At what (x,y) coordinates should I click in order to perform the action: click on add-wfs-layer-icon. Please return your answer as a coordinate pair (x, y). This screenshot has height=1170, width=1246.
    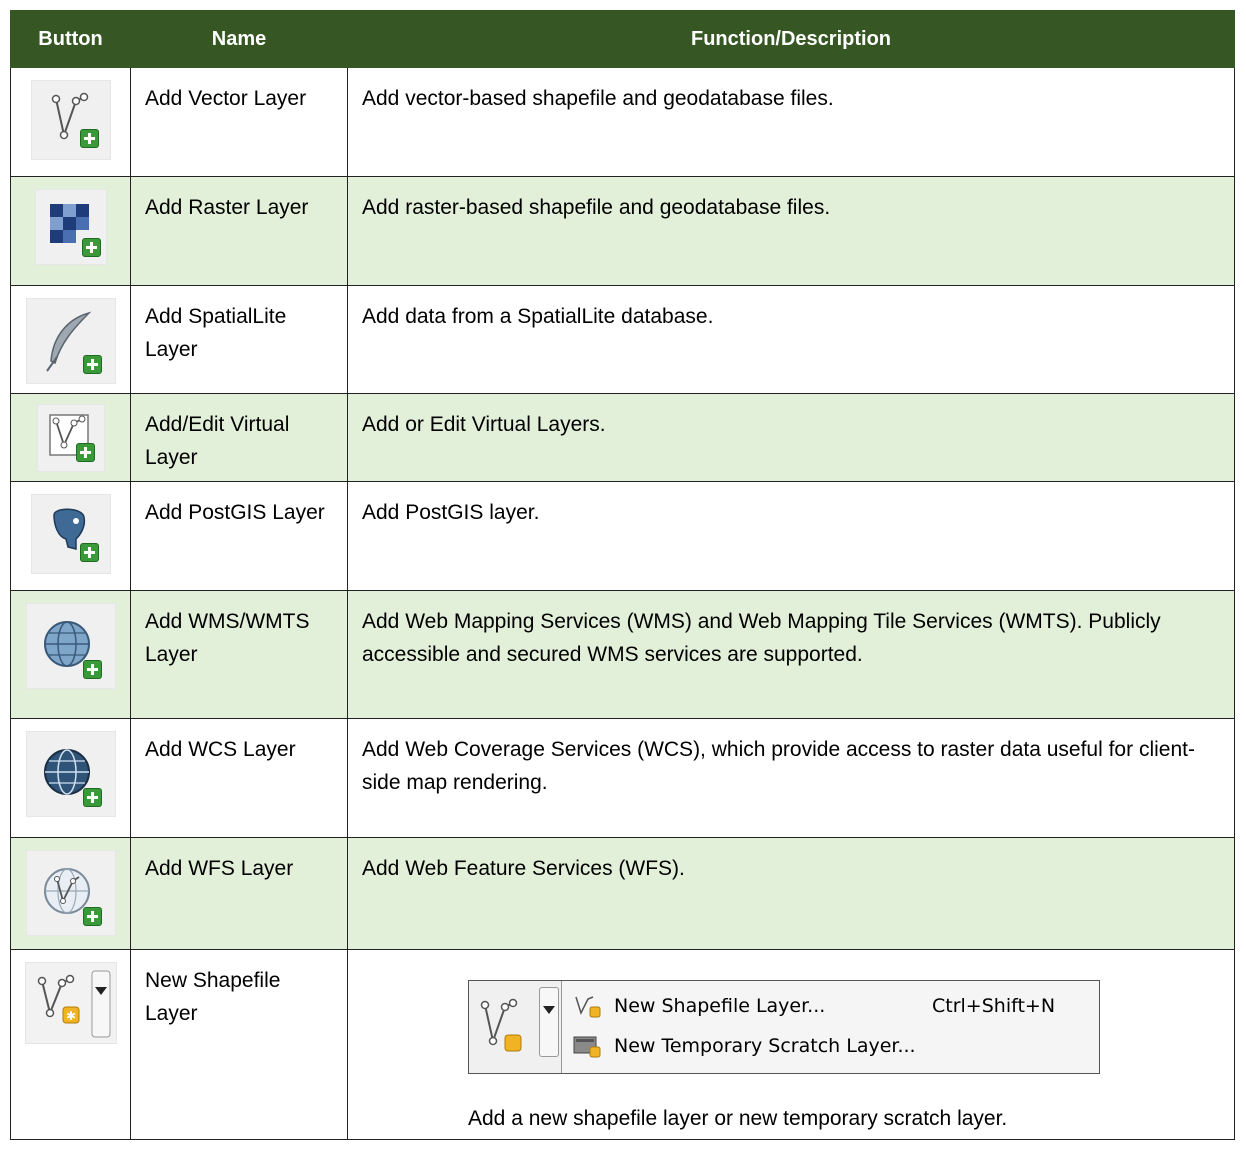
    Looking at the image, I should click on (70, 893).